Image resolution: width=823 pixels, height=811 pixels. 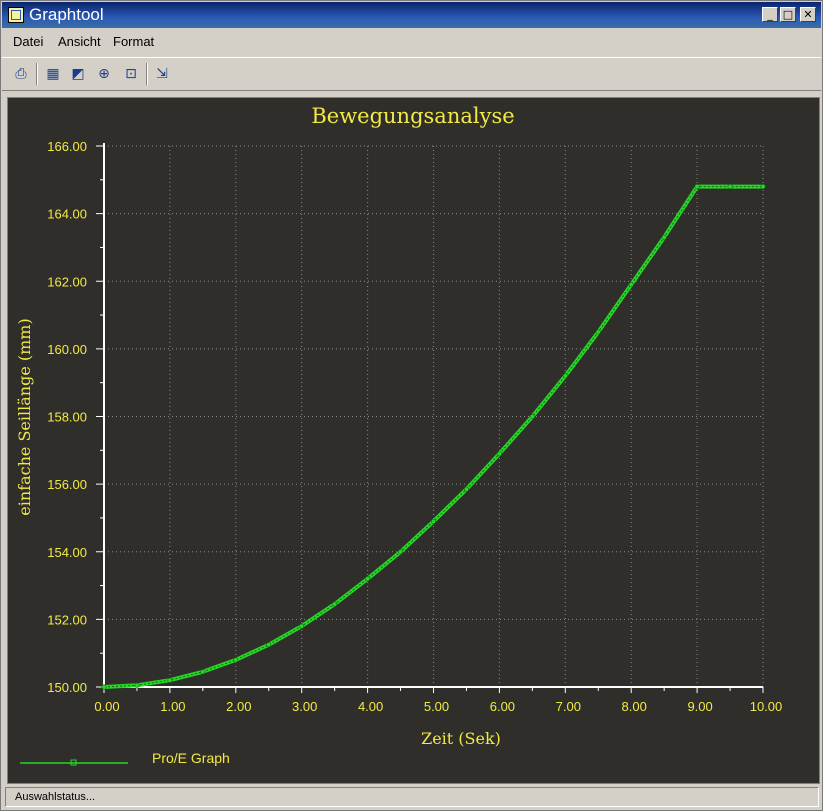 I want to click on export-icon: ⇲, so click(x=162, y=74).